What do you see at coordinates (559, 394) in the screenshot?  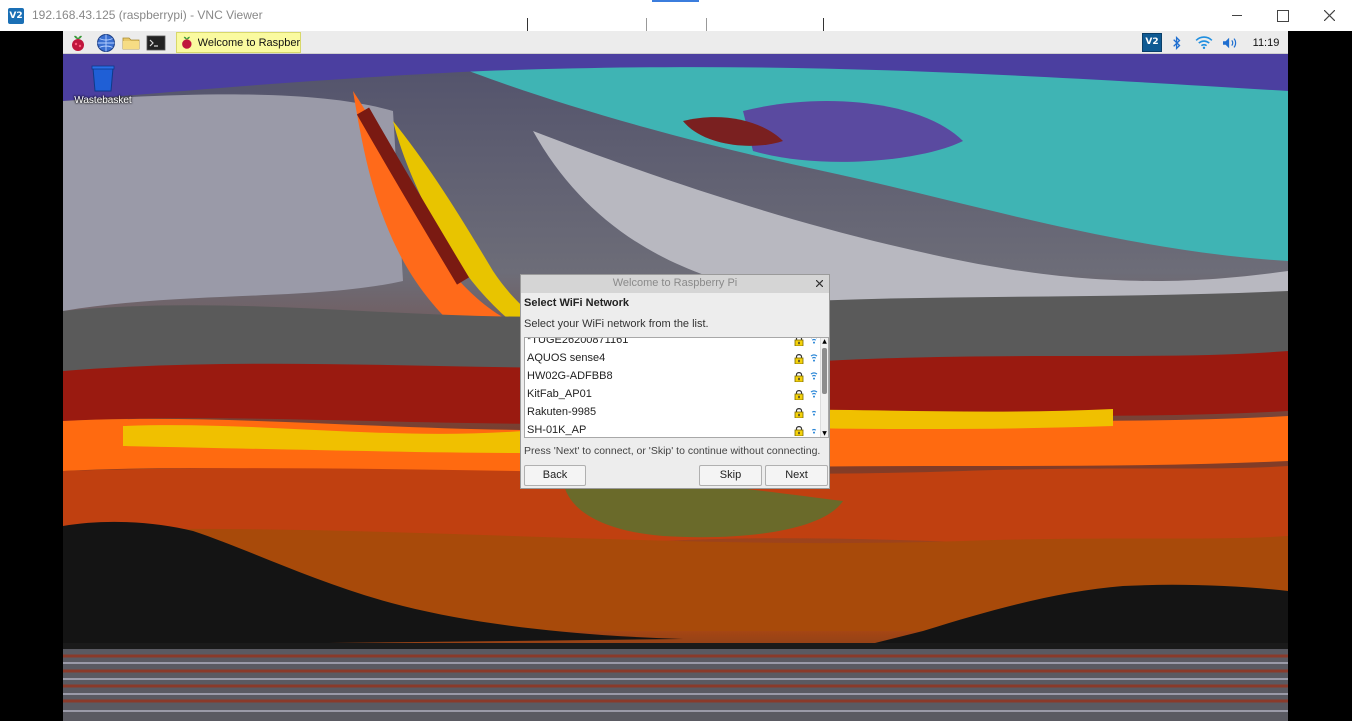 I see `network-ssid: KitFab_AP01` at bounding box center [559, 394].